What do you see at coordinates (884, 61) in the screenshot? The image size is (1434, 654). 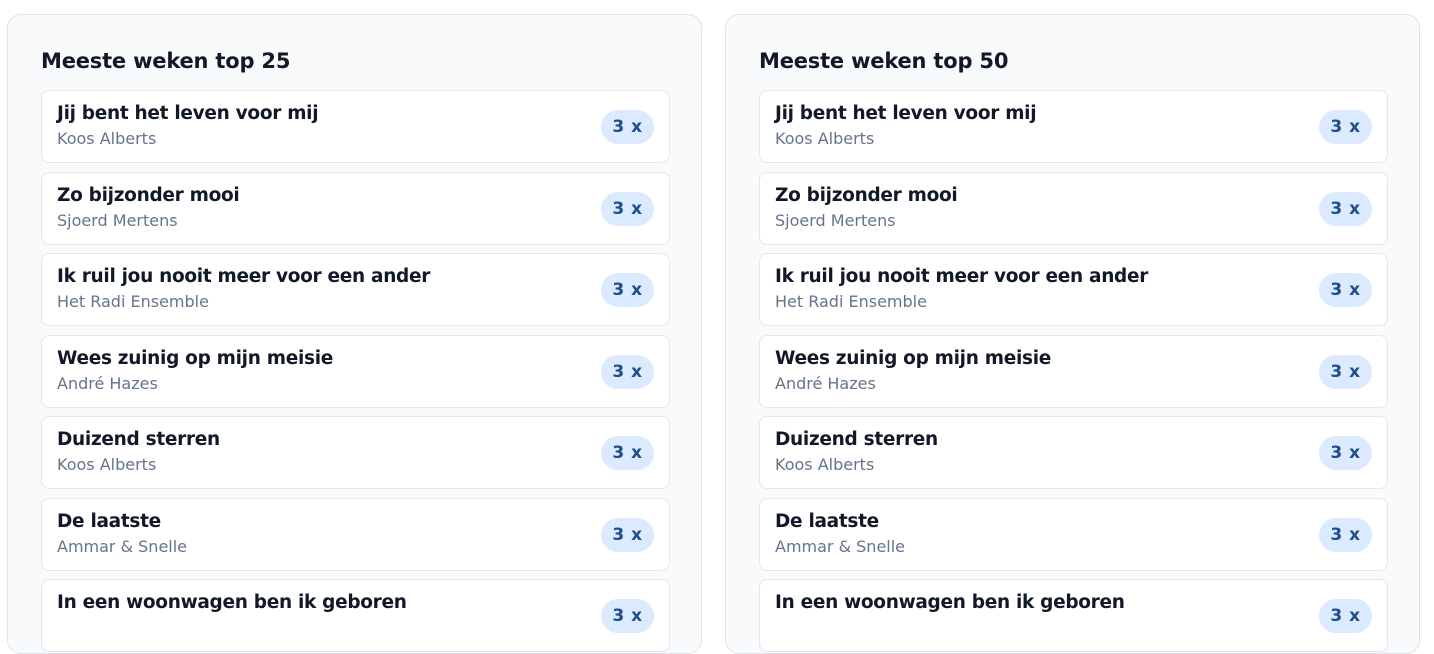 I see `panel-title: Meeste weken top 50` at bounding box center [884, 61].